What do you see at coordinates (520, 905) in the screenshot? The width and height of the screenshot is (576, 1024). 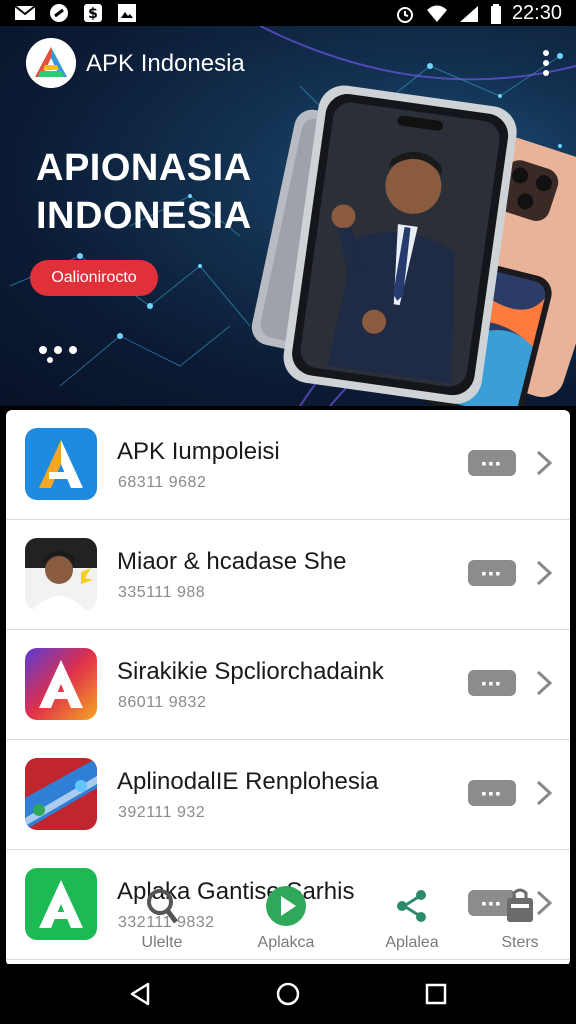 I see `bag-icon` at bounding box center [520, 905].